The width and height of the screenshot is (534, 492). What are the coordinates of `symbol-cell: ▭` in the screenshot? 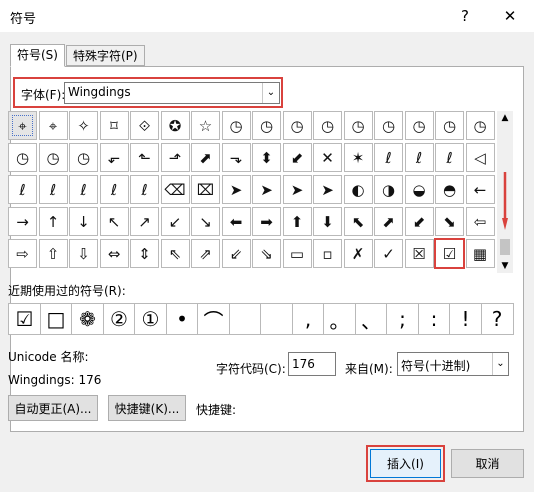 It's located at (297, 253).